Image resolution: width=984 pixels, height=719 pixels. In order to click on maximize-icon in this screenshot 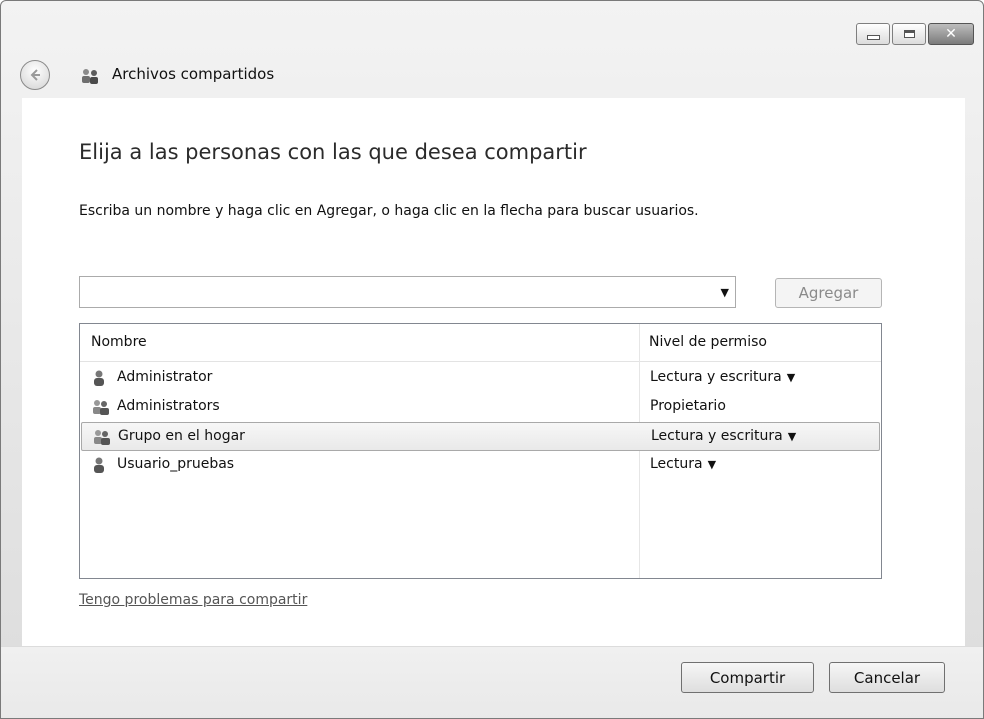, I will do `click(909, 34)`.